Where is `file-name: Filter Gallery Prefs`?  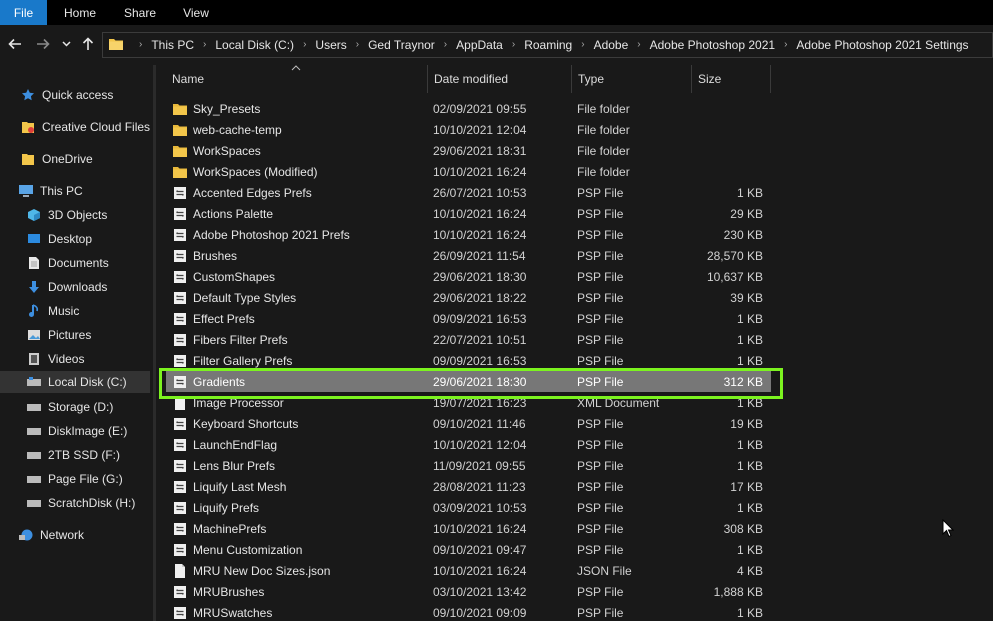
file-name: Filter Gallery Prefs is located at coordinates (243, 360).